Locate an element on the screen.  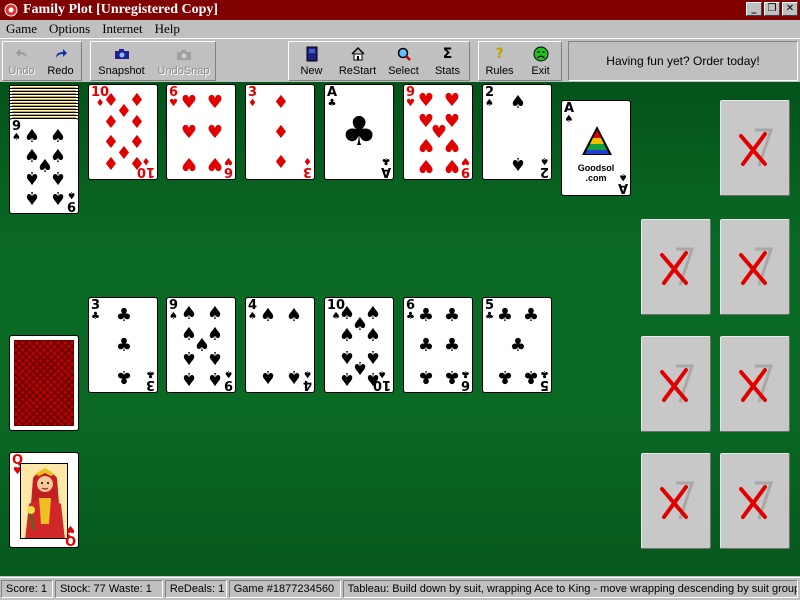
restart-button: ReStart is located at coordinates (358, 61).